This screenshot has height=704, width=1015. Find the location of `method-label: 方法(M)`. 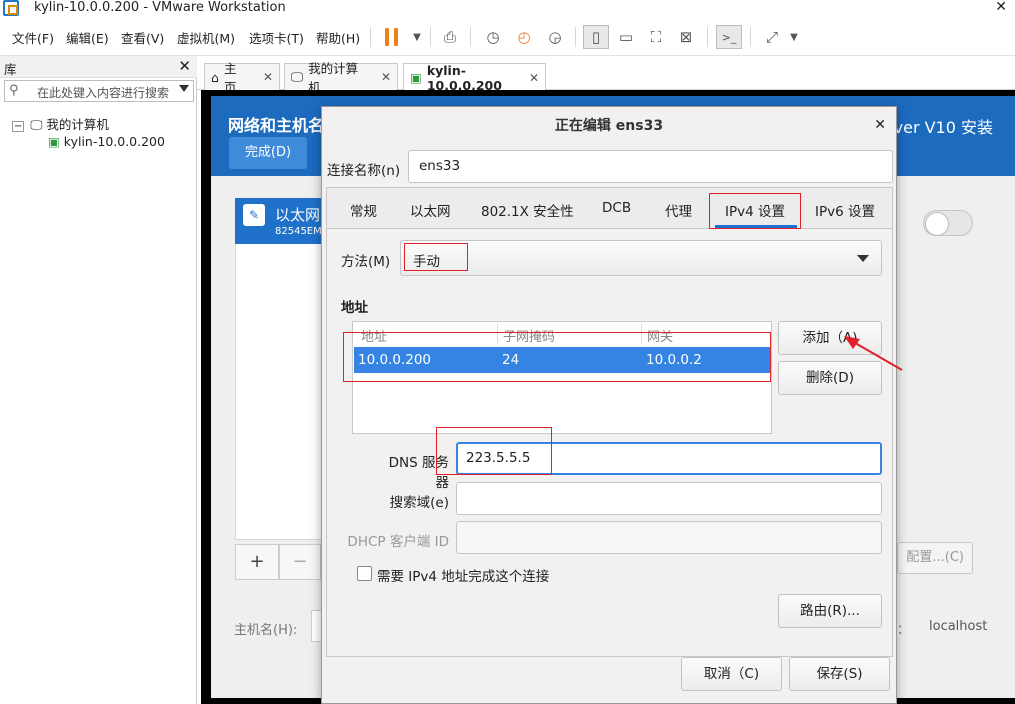

method-label: 方法(M) is located at coordinates (366, 262).